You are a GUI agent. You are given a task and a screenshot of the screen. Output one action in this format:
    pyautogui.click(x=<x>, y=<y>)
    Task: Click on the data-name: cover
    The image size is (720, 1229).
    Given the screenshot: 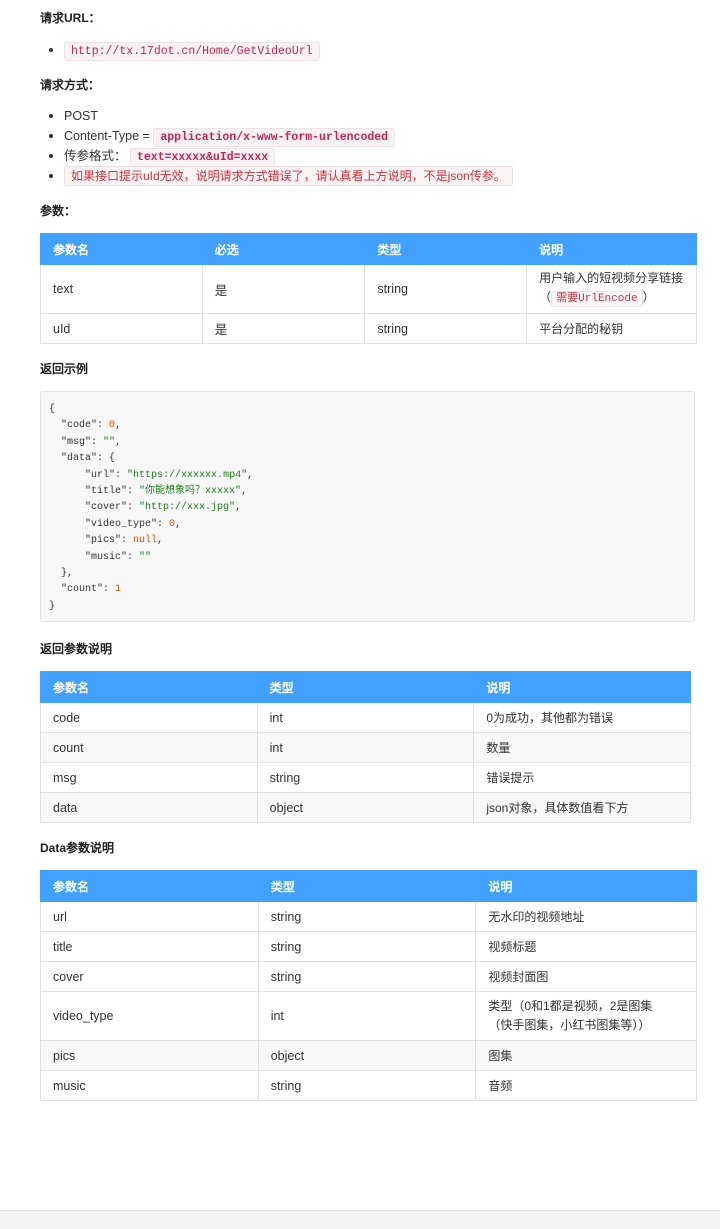 What is the action you would take?
    pyautogui.click(x=149, y=976)
    